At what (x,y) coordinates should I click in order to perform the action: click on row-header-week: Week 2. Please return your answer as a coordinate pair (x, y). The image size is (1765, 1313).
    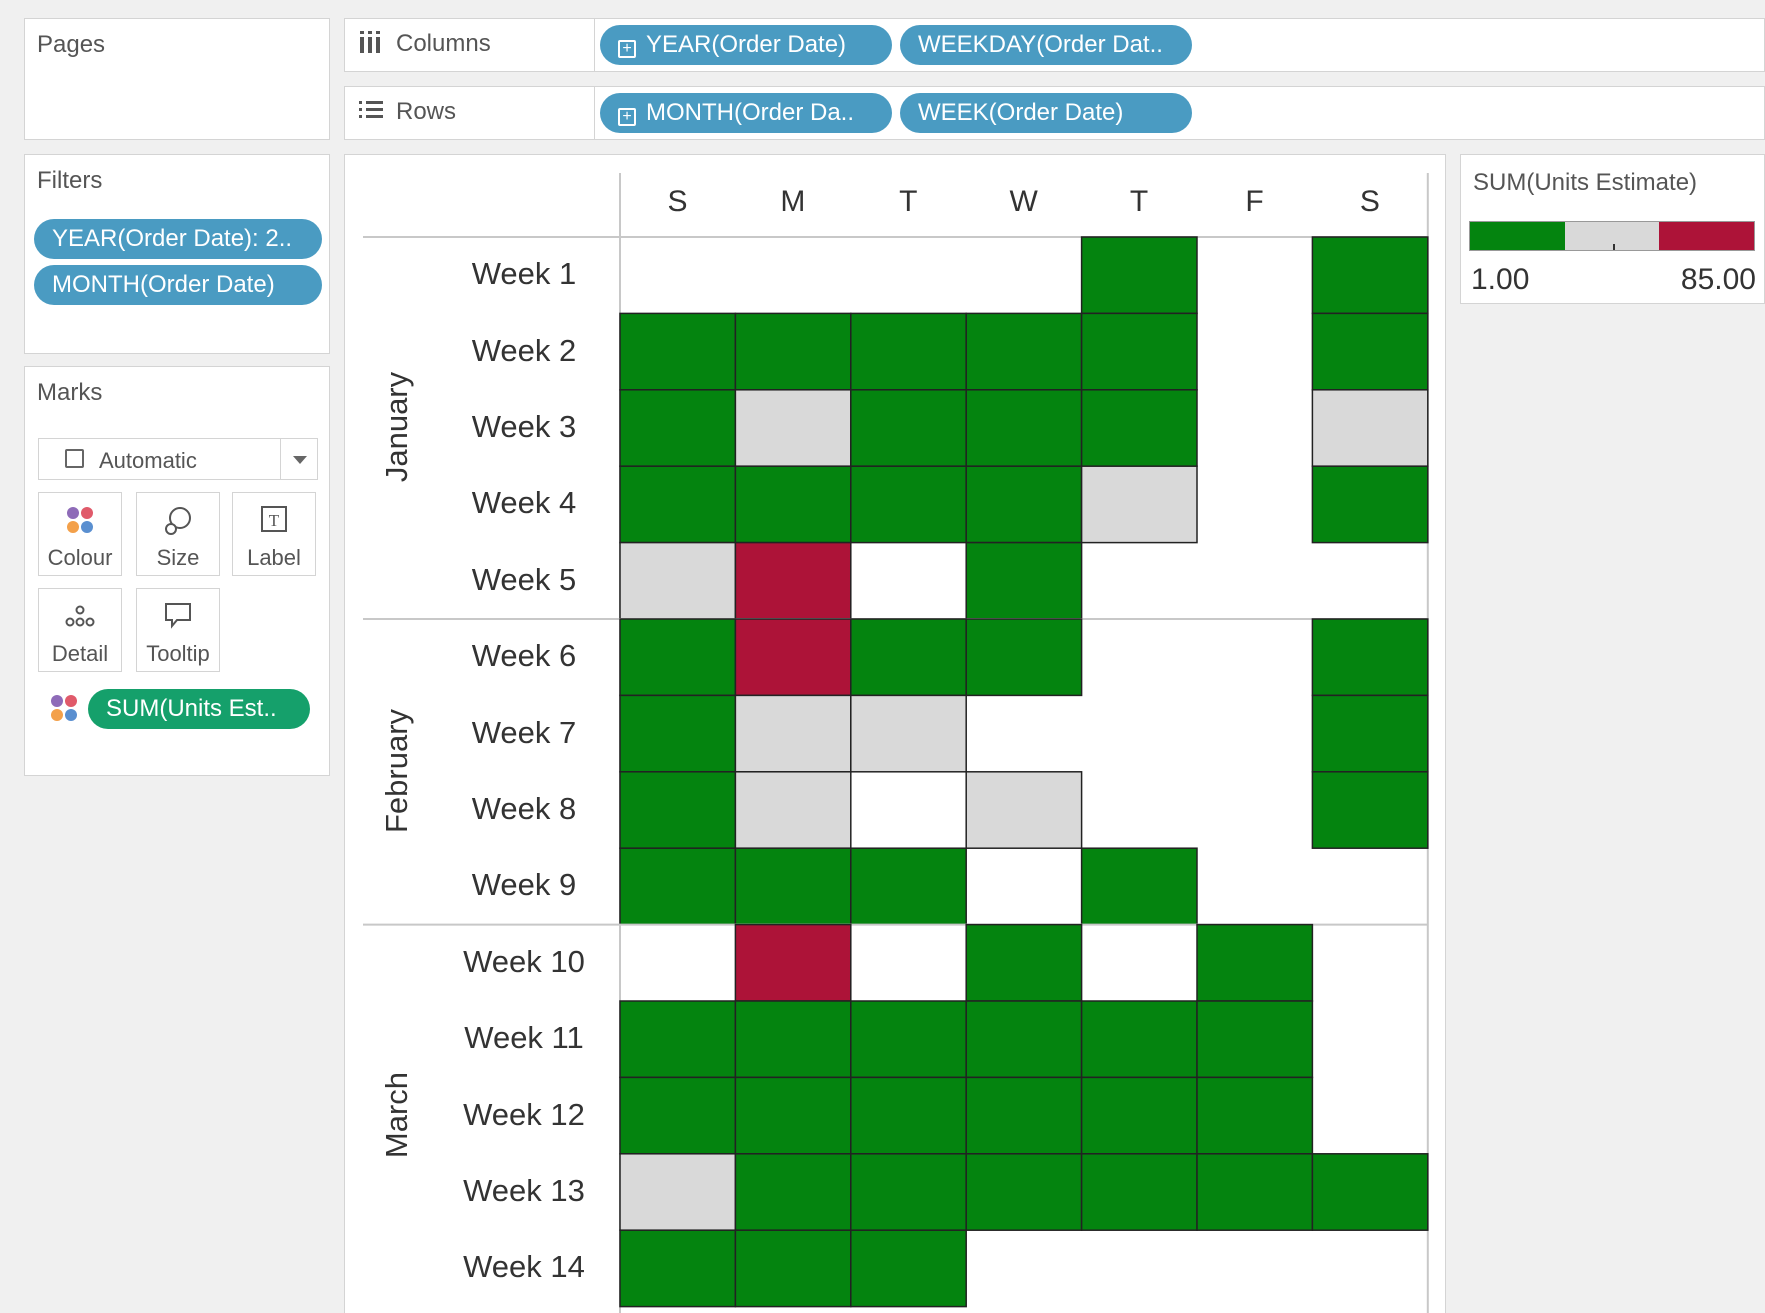
    Looking at the image, I should click on (524, 350).